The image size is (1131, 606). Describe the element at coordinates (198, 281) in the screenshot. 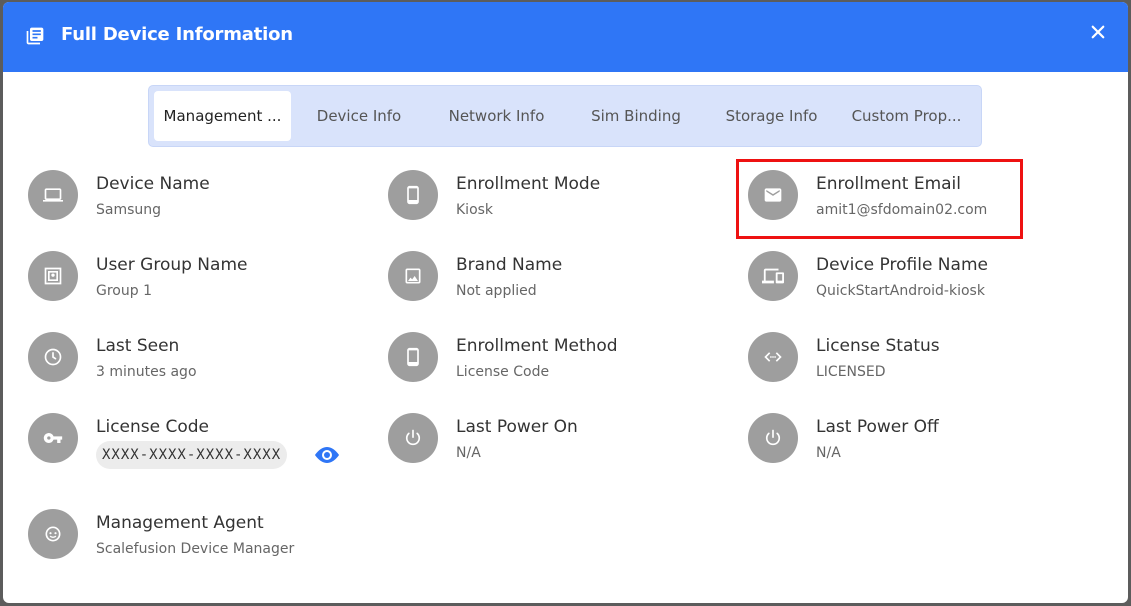

I see `field-user-group-name: User Group Name Group 1` at that location.